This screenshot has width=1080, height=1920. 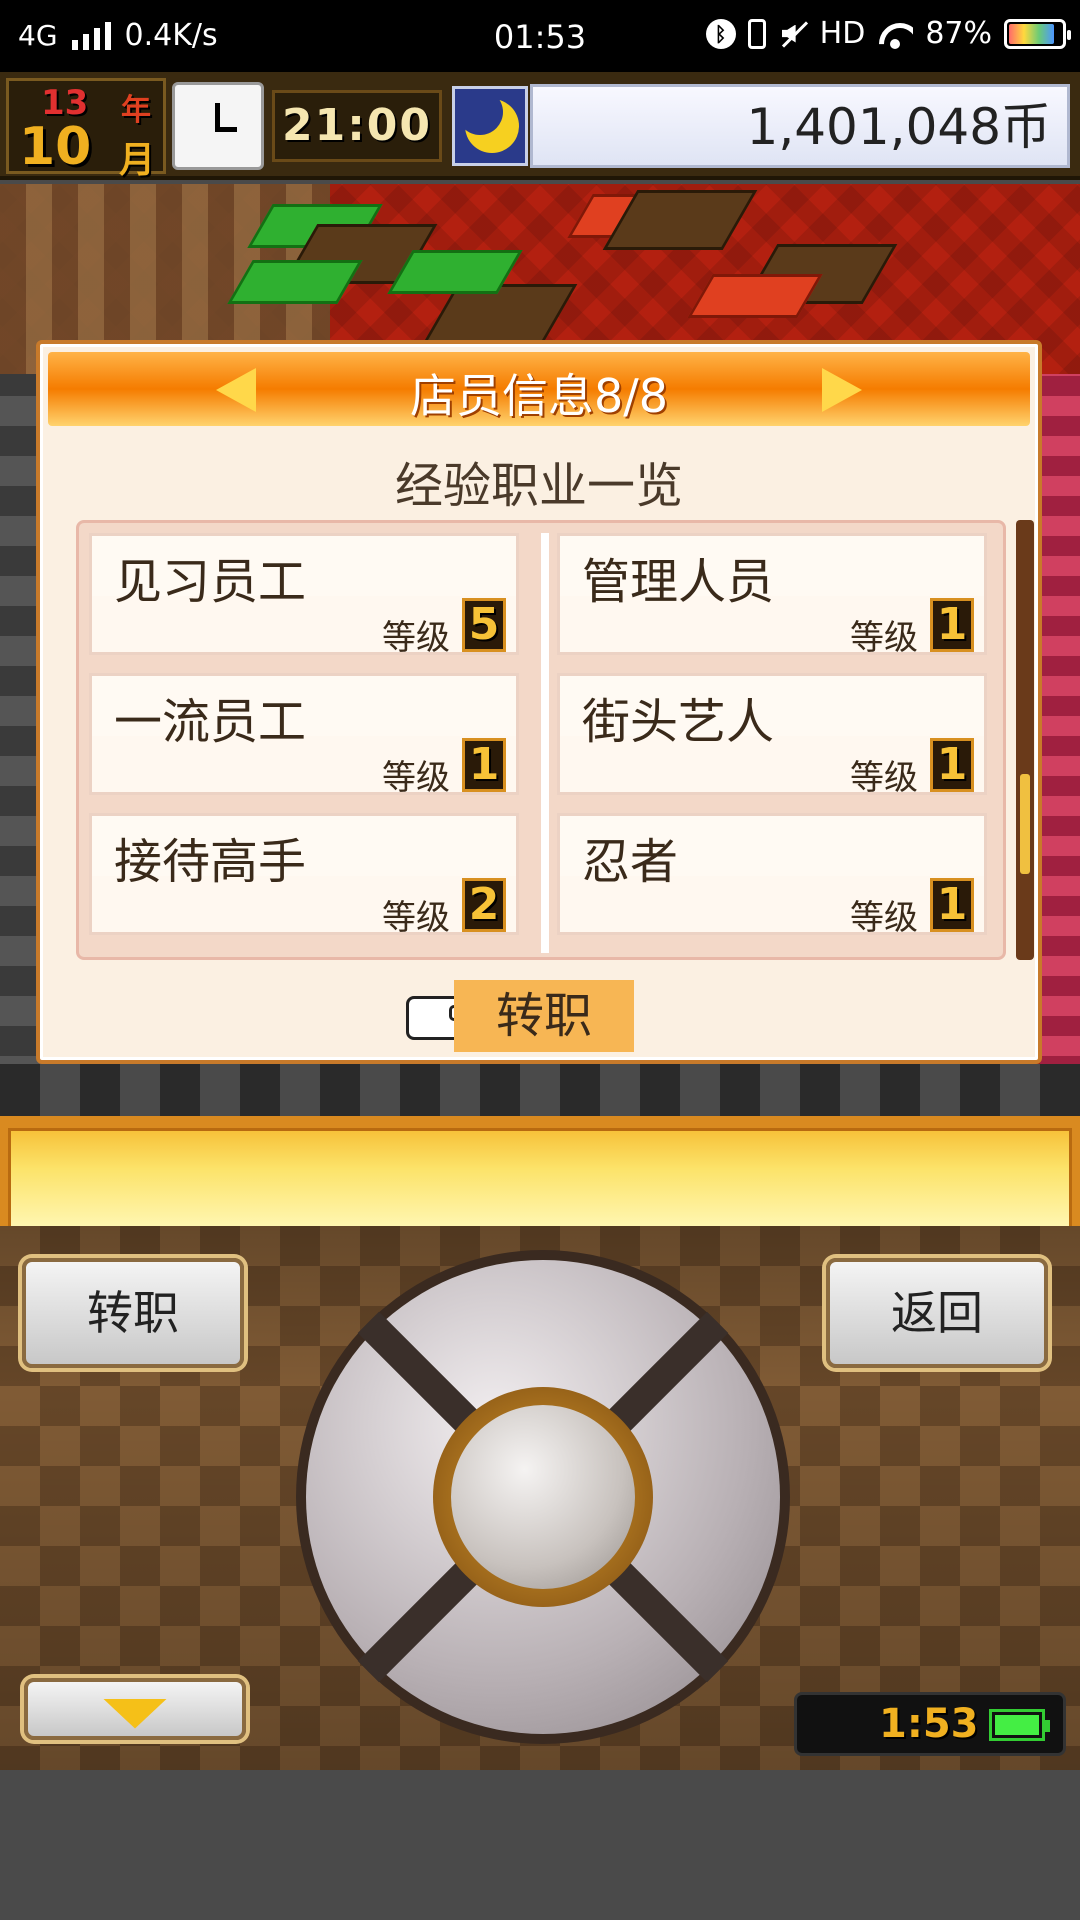 I want to click on scene-floor-right, so click(x=1060, y=745).